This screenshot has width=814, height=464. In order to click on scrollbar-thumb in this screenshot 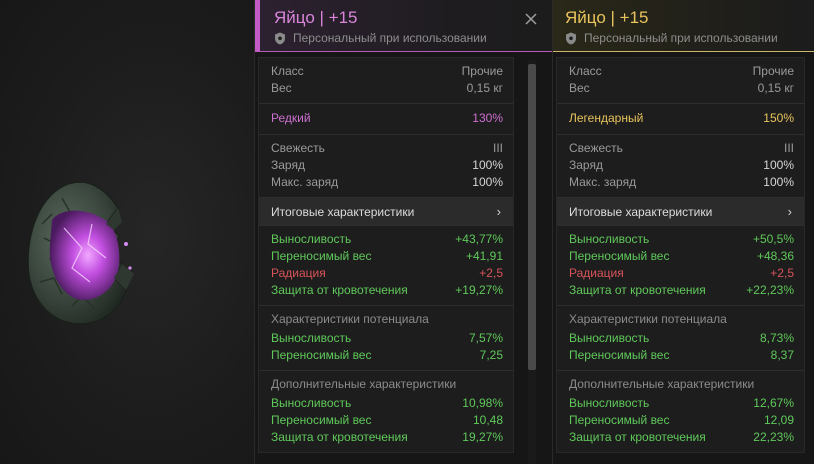, I will do `click(532, 217)`.